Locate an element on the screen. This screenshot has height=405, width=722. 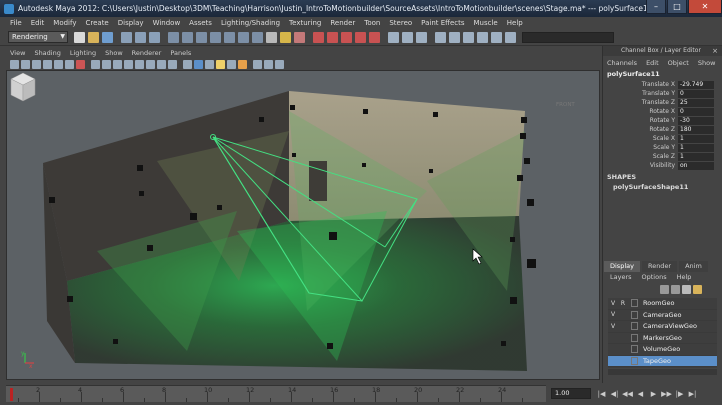
use-all-lights-icon is located at coordinates (209, 64).